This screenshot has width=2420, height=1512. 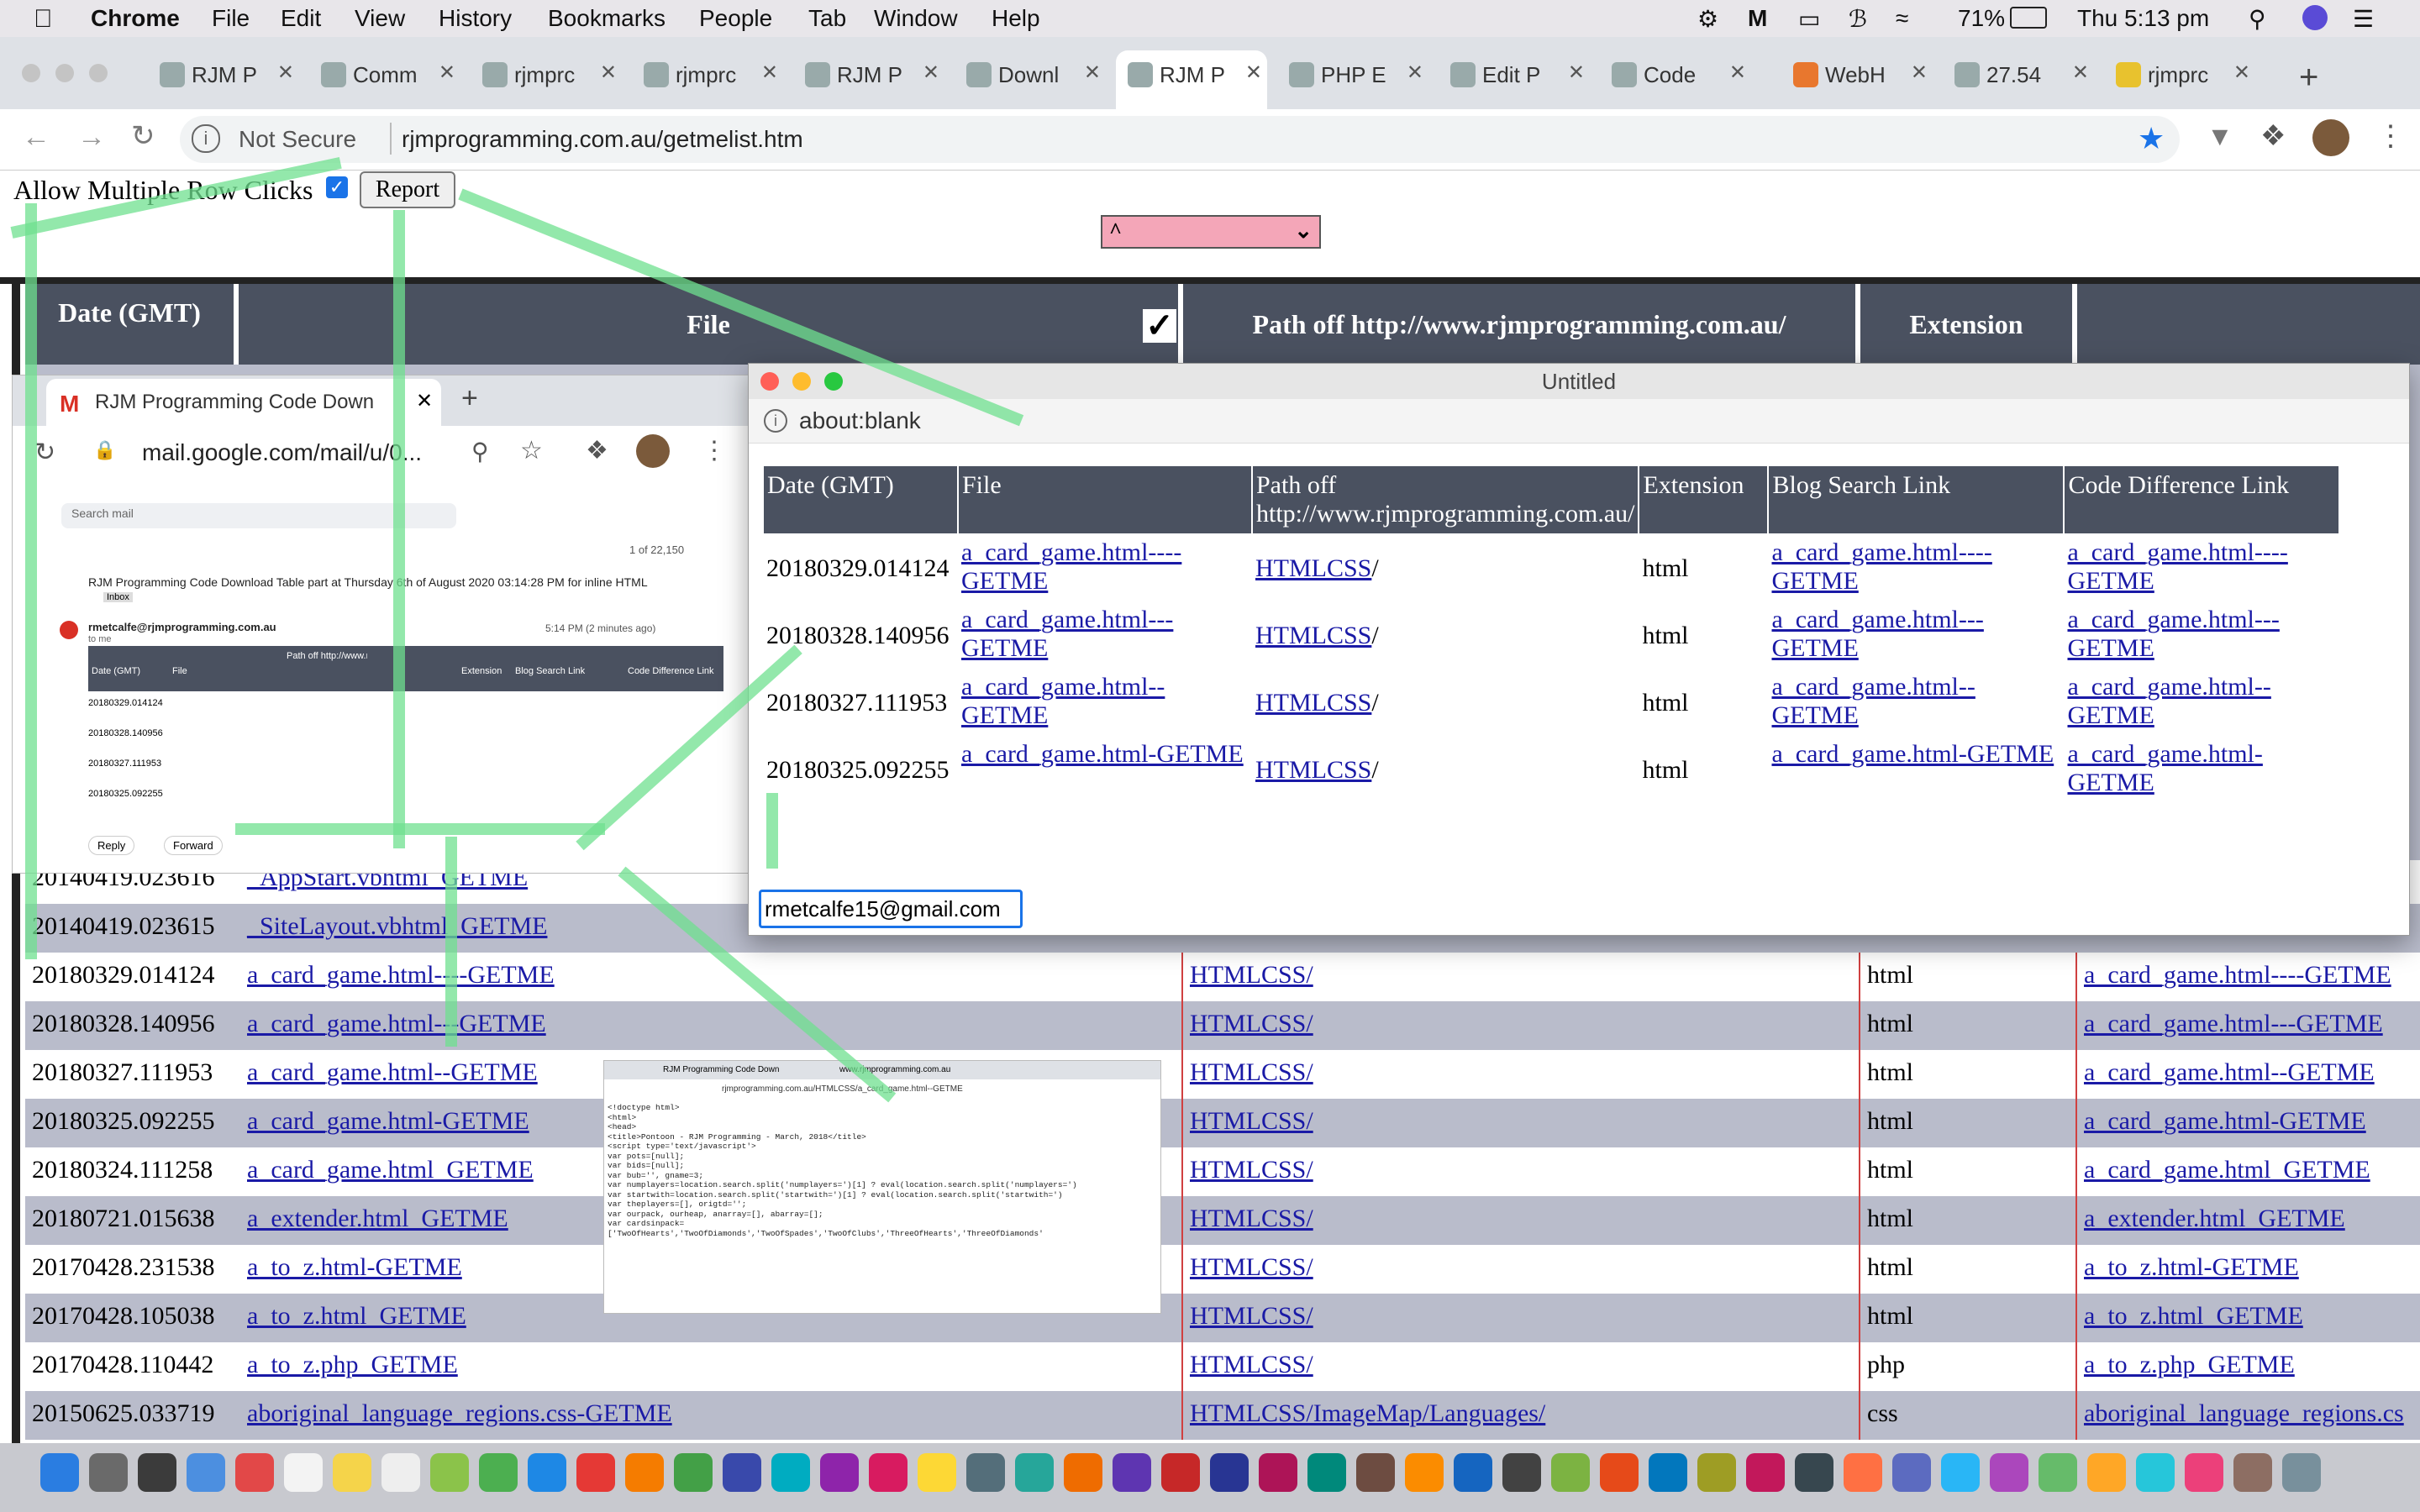 I want to click on tab: Downl ✕, so click(x=1030, y=77).